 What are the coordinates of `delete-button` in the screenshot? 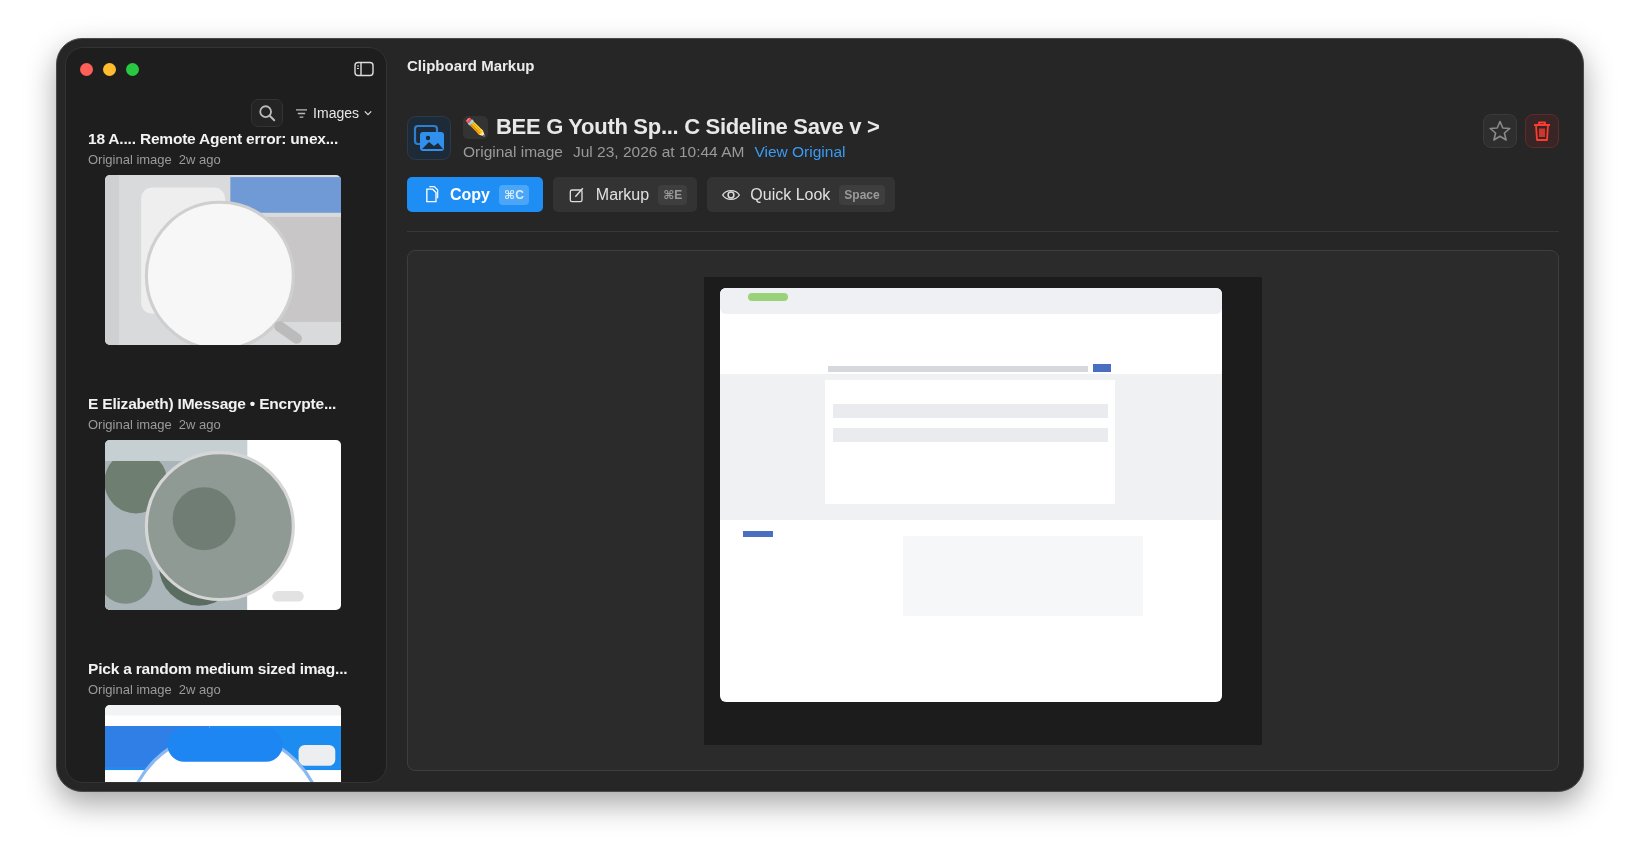 It's located at (1542, 131).